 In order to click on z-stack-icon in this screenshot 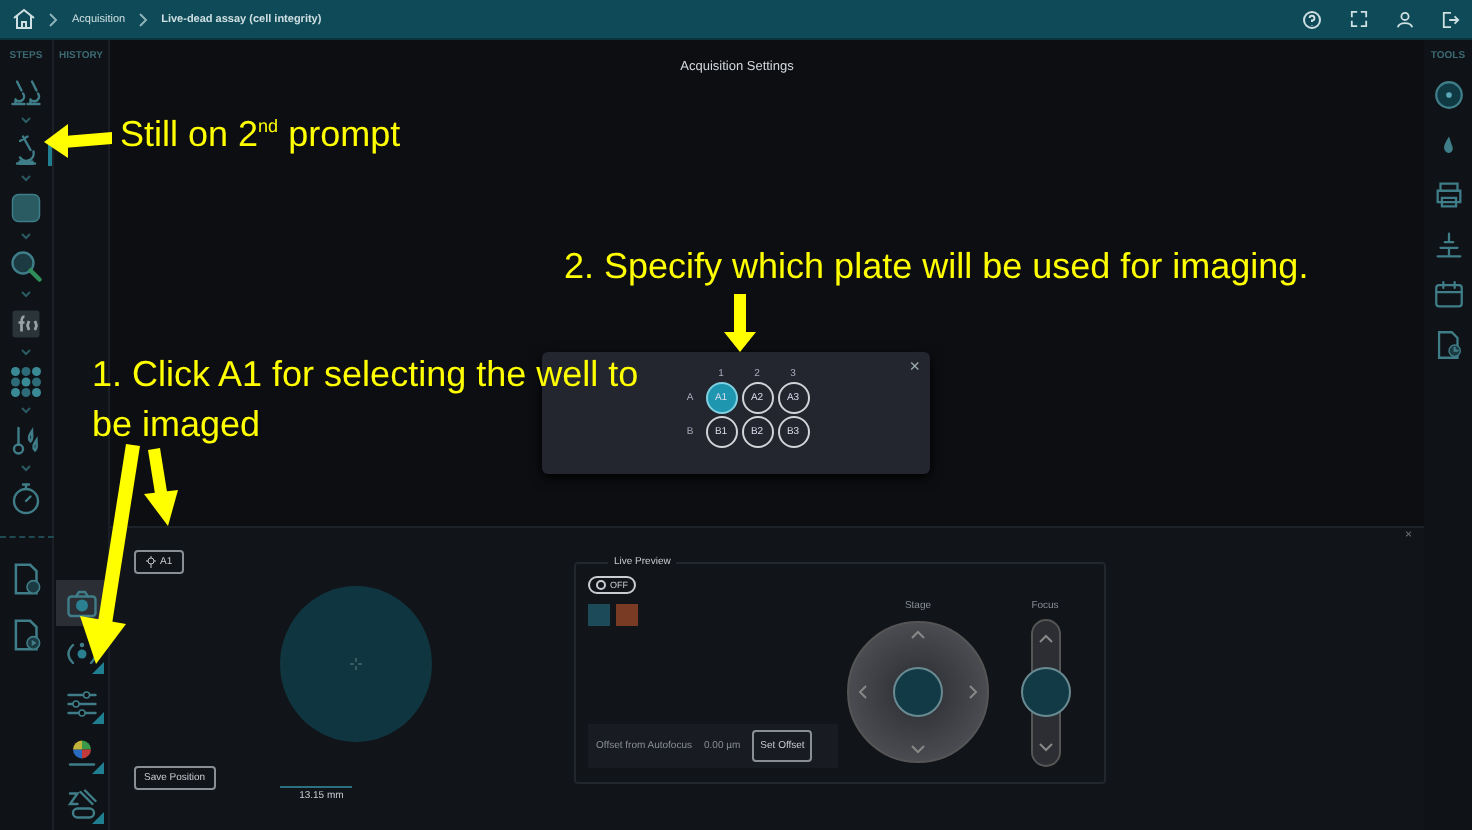, I will do `click(81, 803)`.